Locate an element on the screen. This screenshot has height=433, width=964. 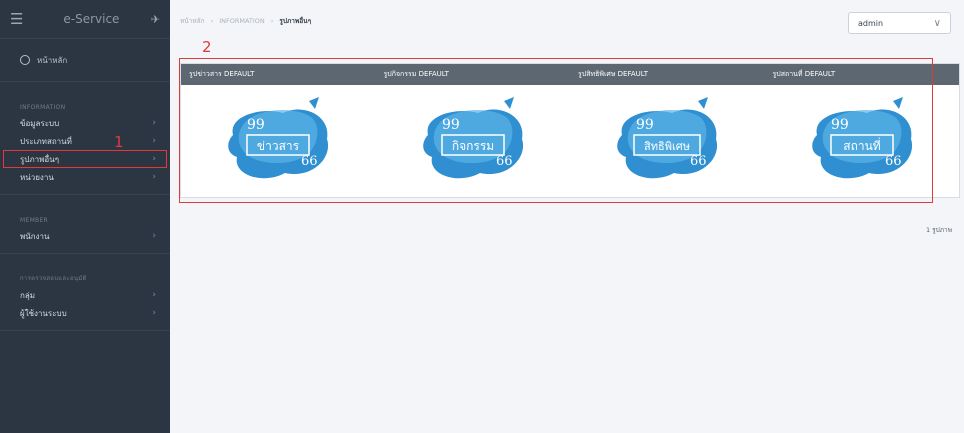
image-title: รูปสิทธิพิเศษ DEFAULT is located at coordinates (613, 74).